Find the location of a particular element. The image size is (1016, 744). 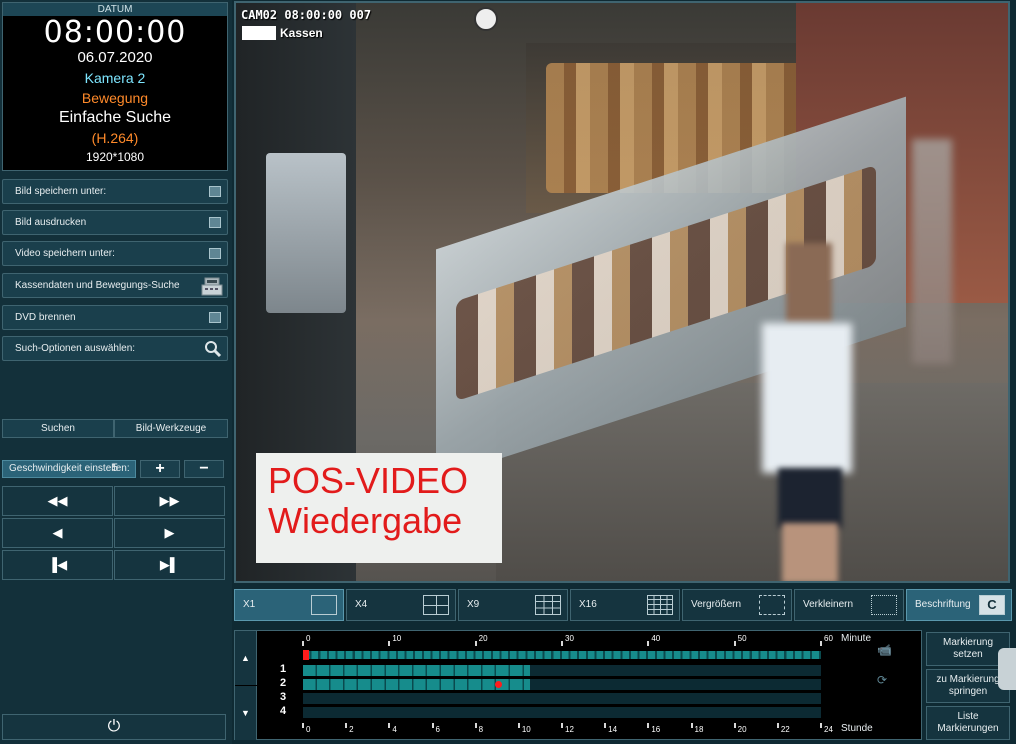

info-date: 06.07.2020 is located at coordinates (115, 57).